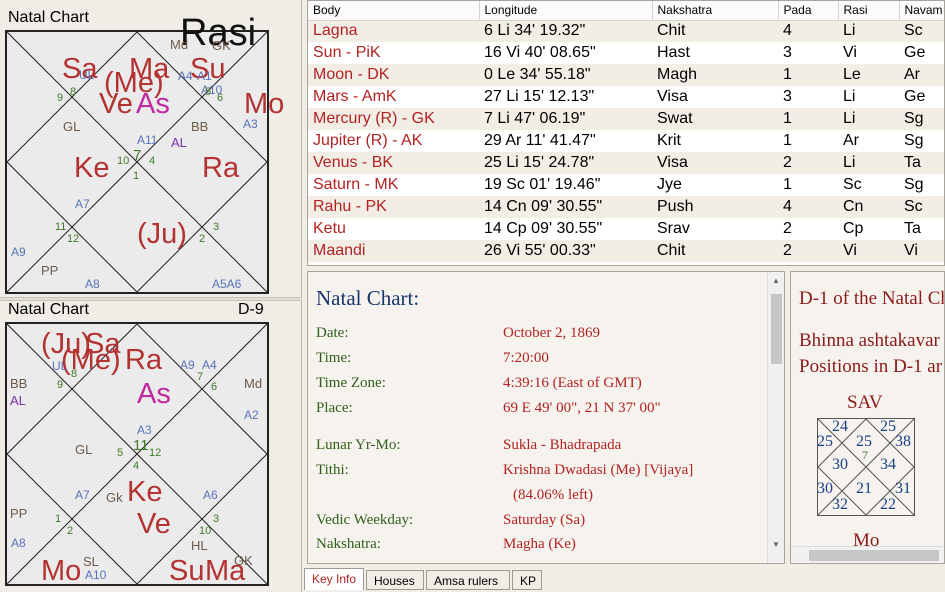 This screenshot has height=592, width=945. Describe the element at coordinates (227, 284) in the screenshot. I see `a5a6-label: A5A6` at that location.